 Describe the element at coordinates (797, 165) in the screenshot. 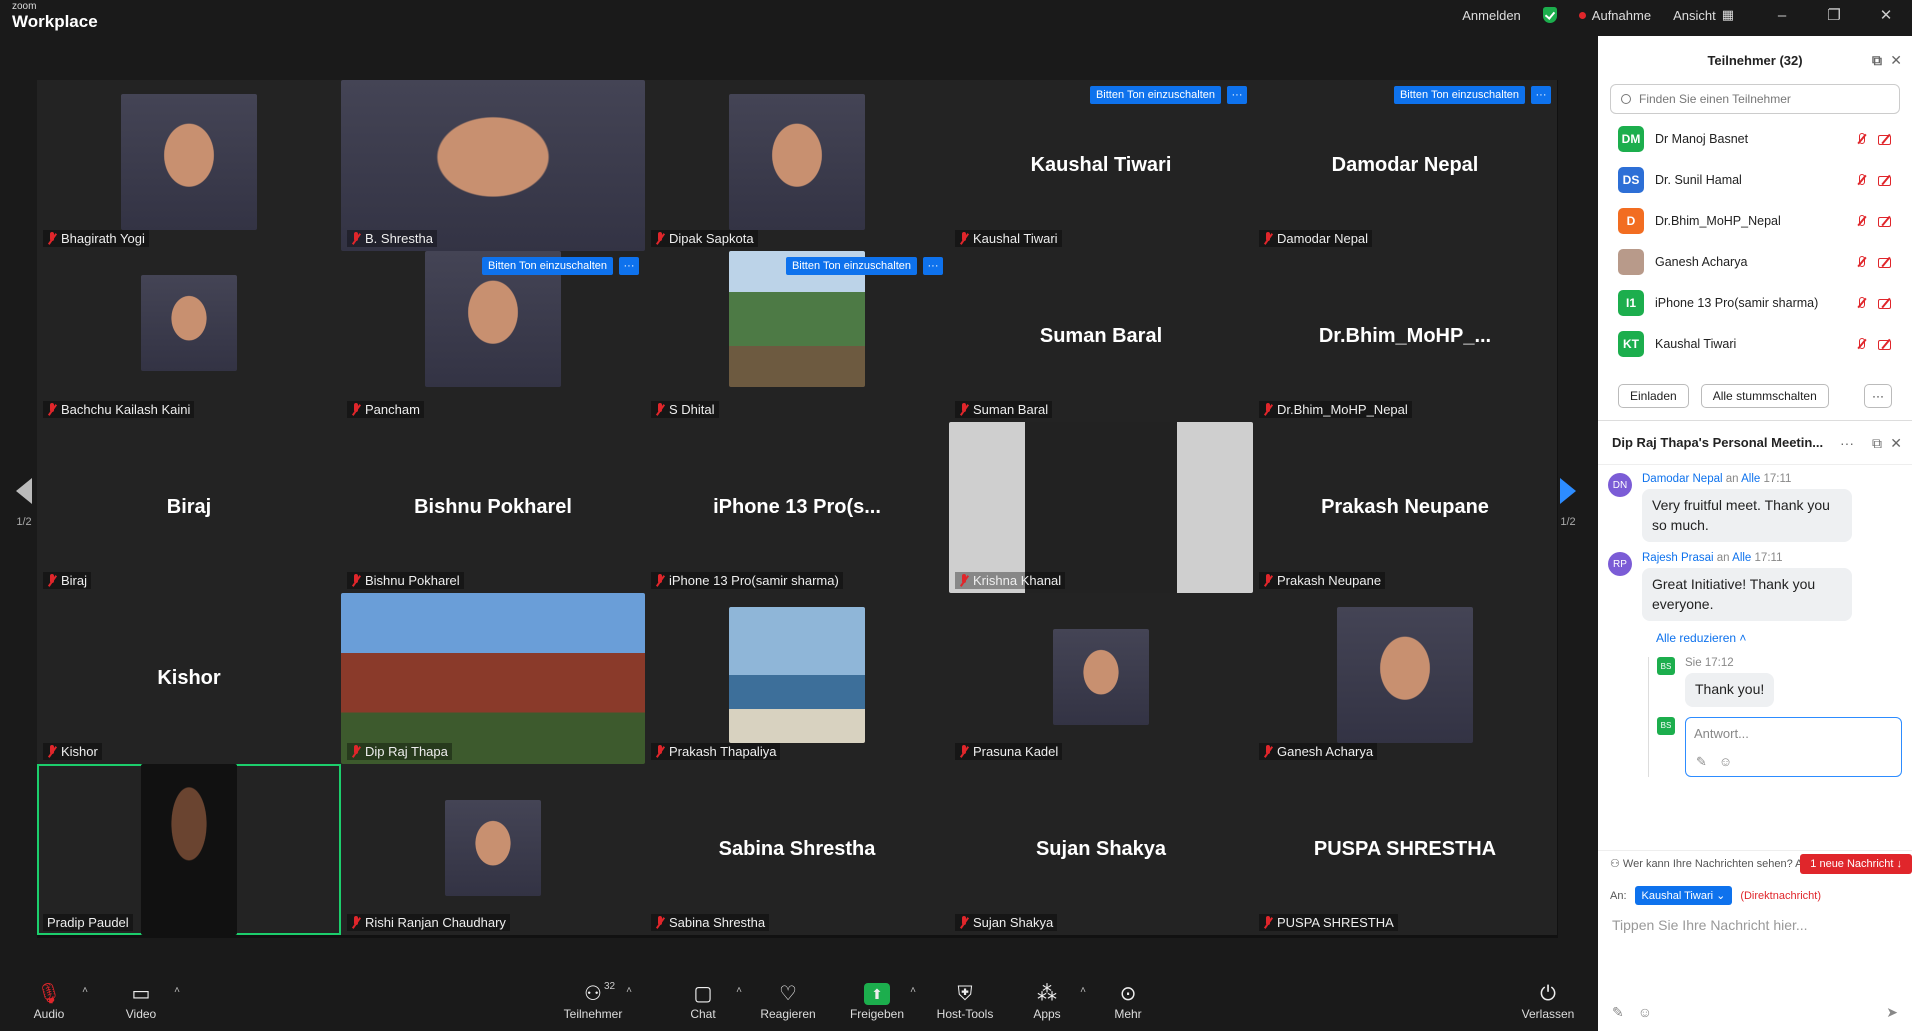

I see `video-tile: Dipak Sapkota` at that location.